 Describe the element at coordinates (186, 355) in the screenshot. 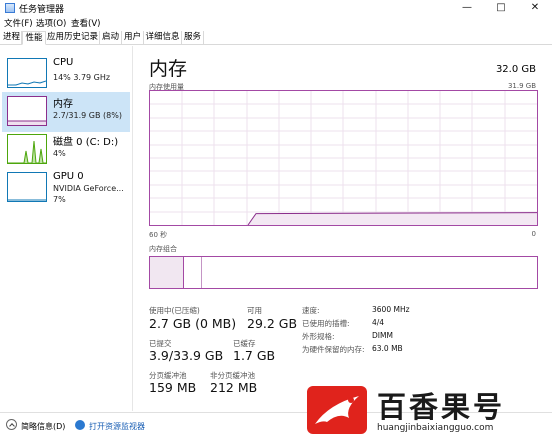

I see `stat-committed-value: 3.9/33.9 GB` at that location.